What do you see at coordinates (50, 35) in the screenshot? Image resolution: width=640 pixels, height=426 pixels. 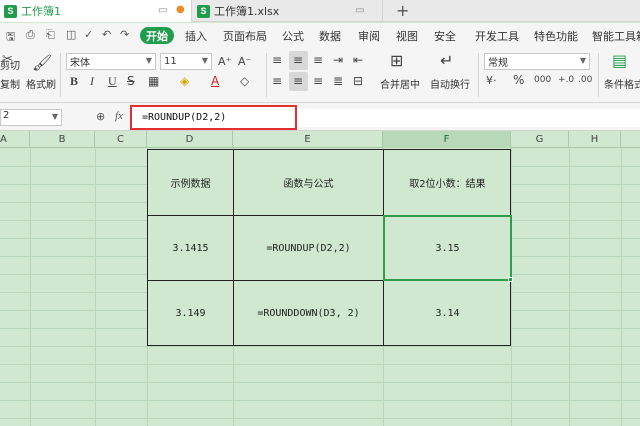 I see `print-icon: ⎗` at bounding box center [50, 35].